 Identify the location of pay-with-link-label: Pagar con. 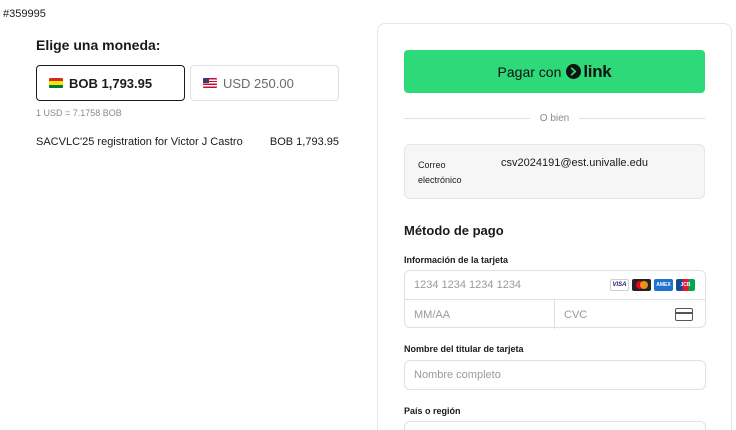
(529, 71).